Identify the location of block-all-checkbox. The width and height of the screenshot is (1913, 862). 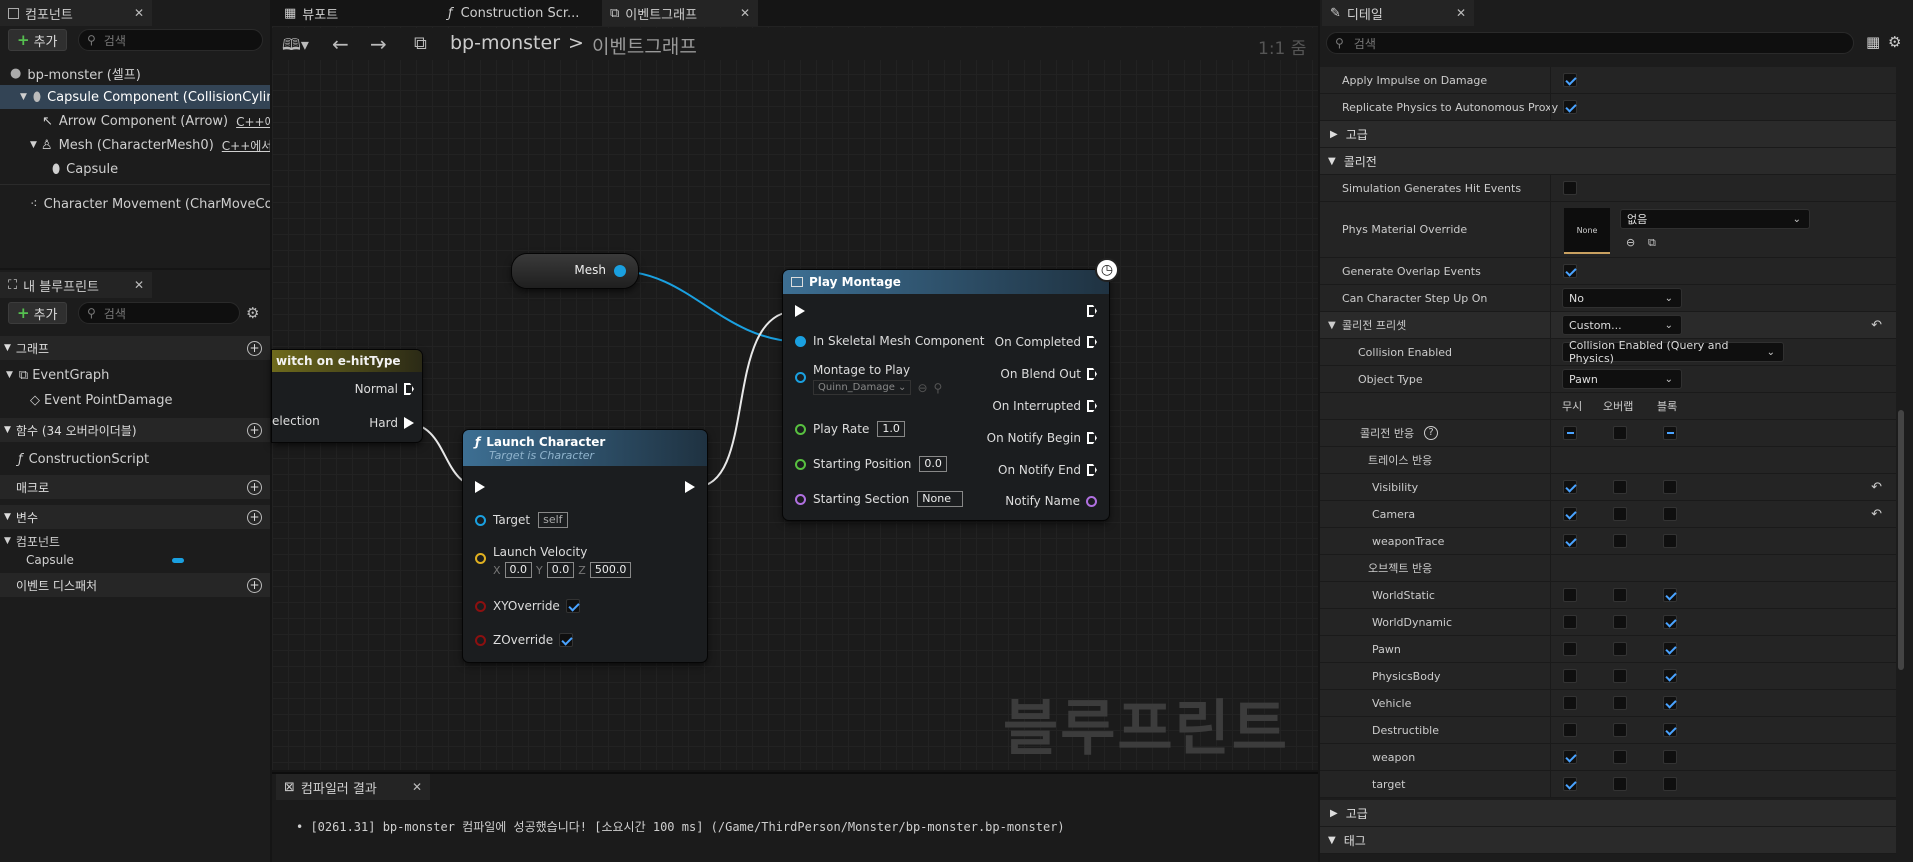
(1670, 433).